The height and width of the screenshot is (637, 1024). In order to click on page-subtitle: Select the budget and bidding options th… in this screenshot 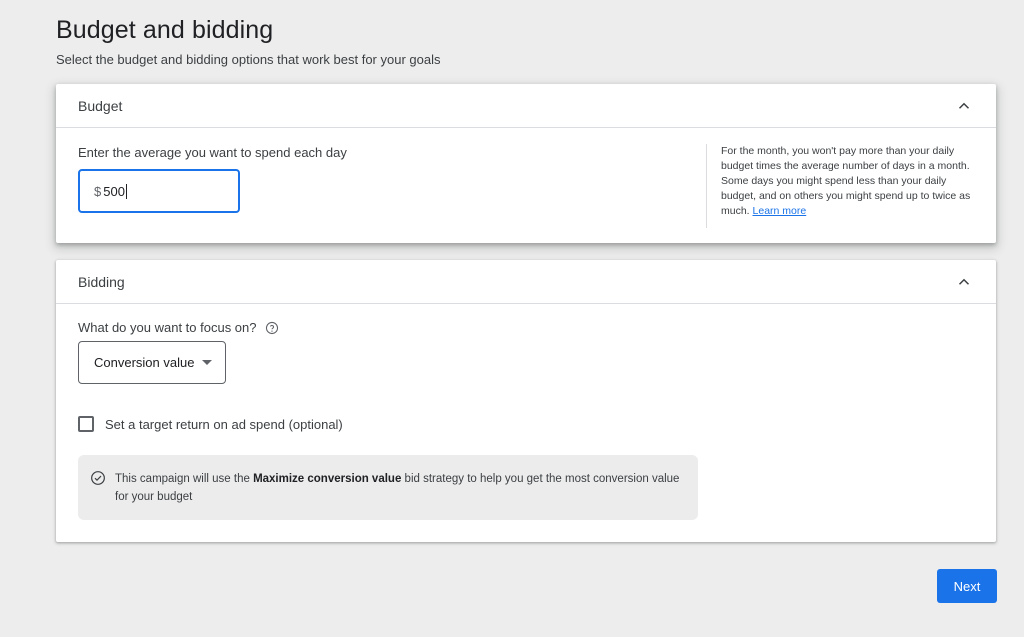, I will do `click(248, 59)`.